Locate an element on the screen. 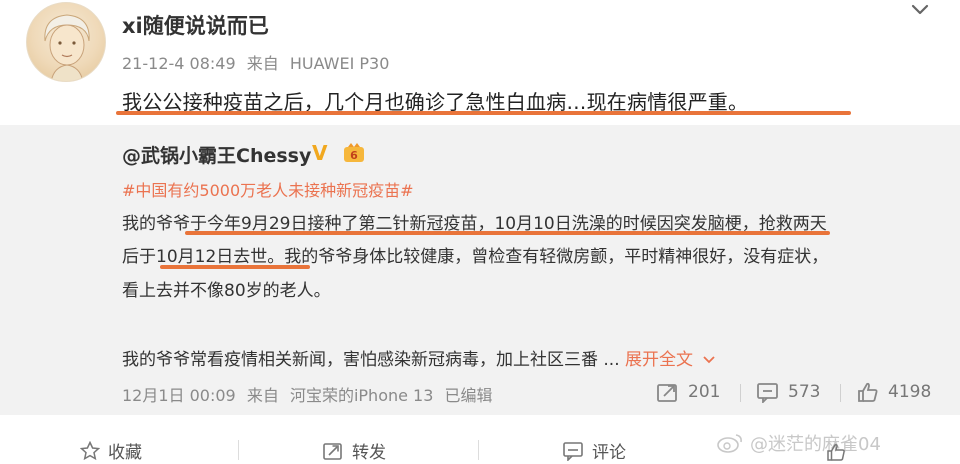  post-meta: 21-12-4 08:49 来自 HUAWEI P30 is located at coordinates (258, 62).